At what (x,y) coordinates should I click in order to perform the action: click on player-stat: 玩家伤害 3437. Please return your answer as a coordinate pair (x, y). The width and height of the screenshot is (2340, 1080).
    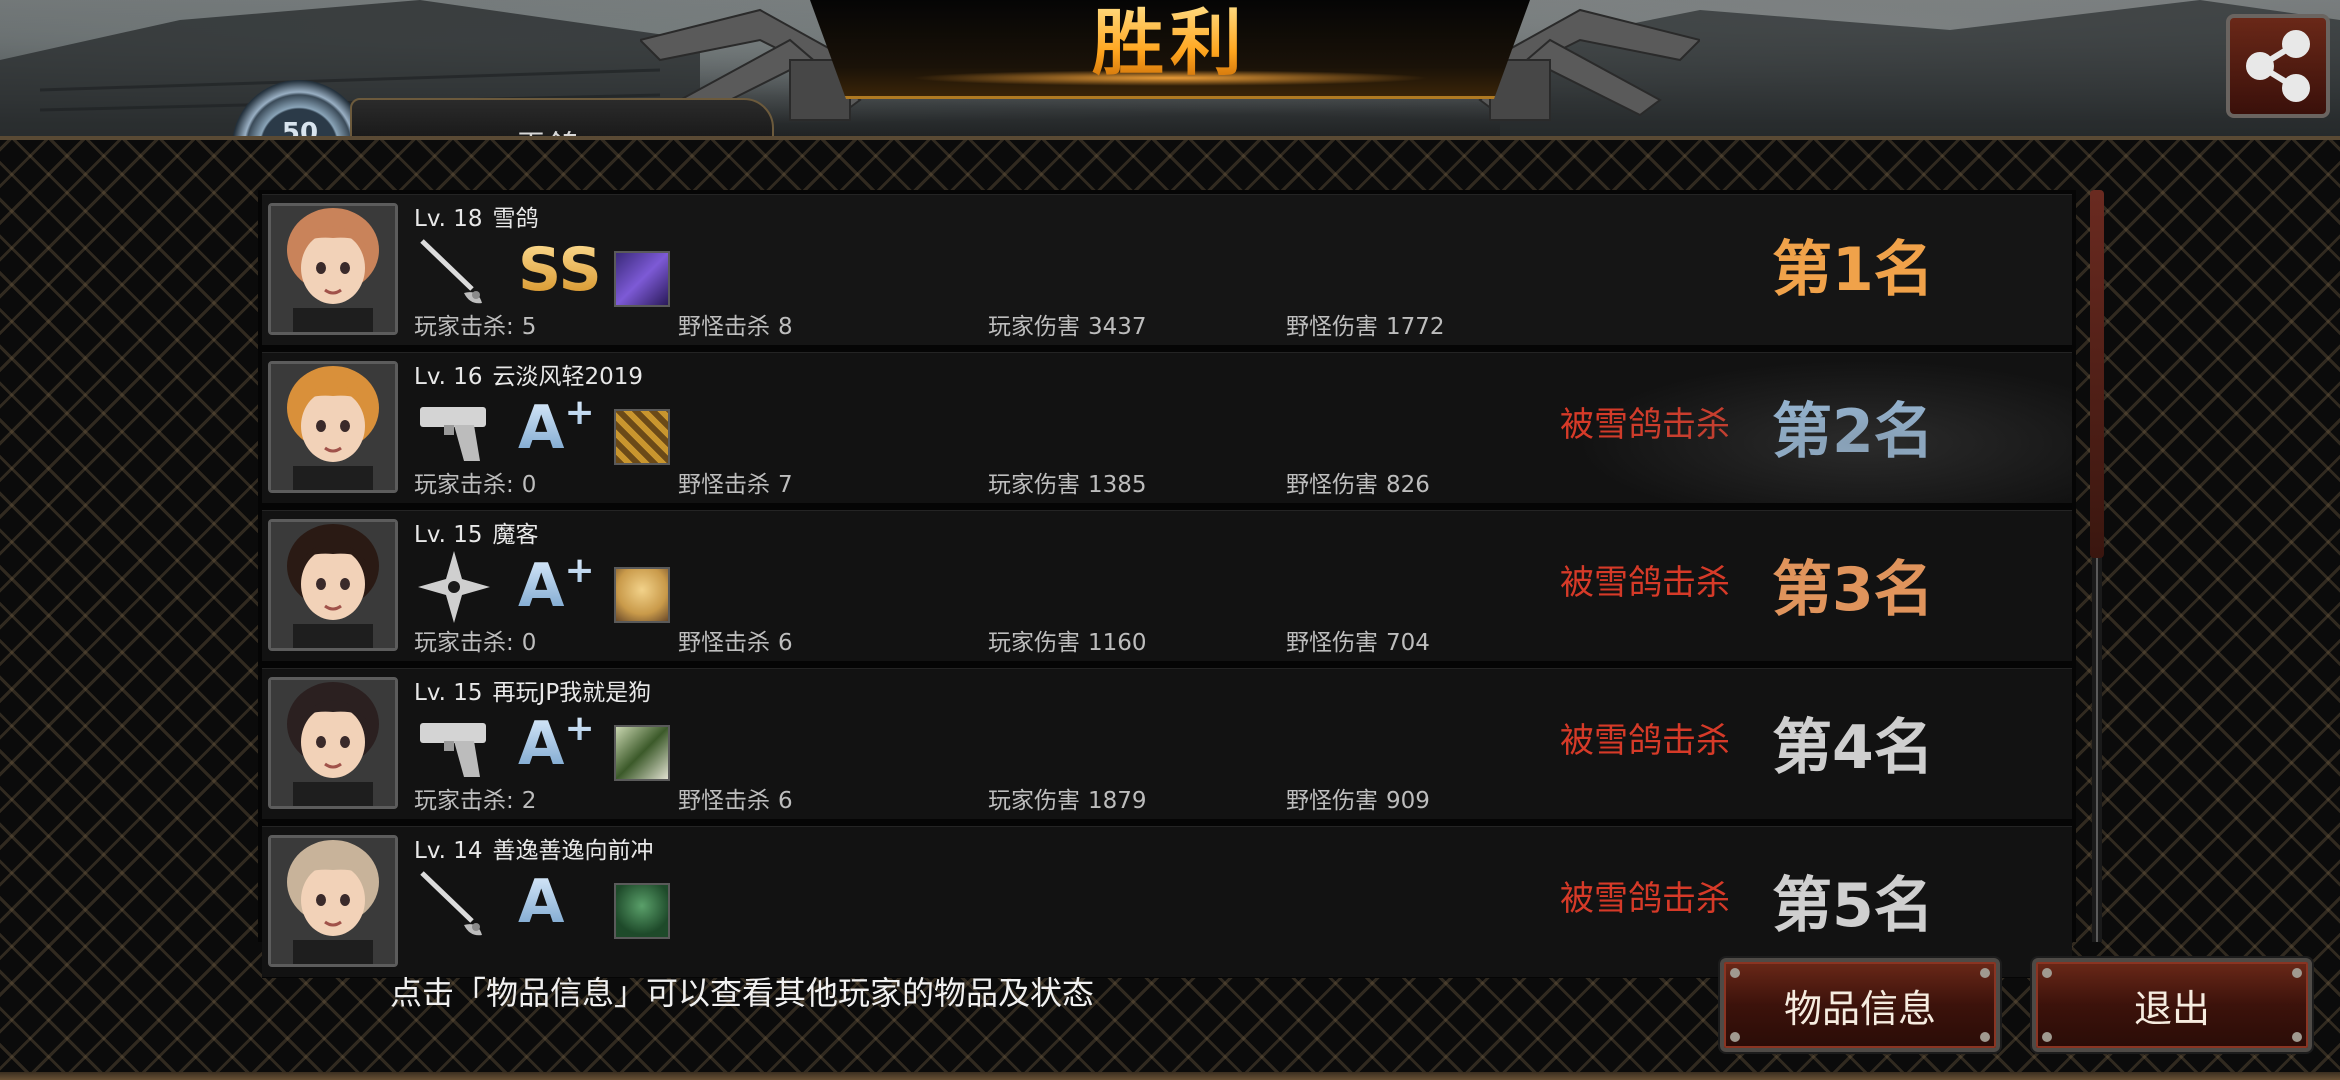
    Looking at the image, I should click on (1067, 324).